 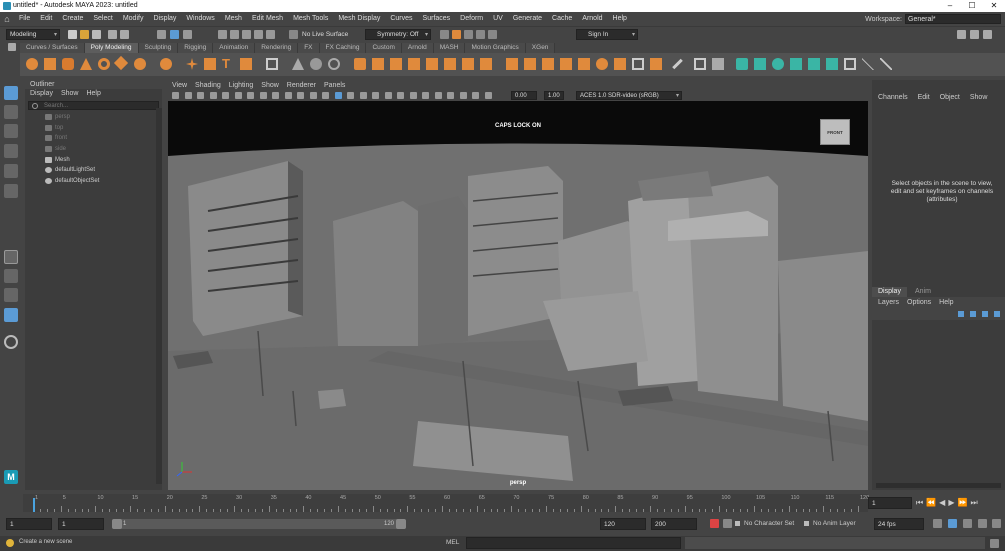 What do you see at coordinates (159, 296) in the screenshot?
I see `outliner-scrollbar` at bounding box center [159, 296].